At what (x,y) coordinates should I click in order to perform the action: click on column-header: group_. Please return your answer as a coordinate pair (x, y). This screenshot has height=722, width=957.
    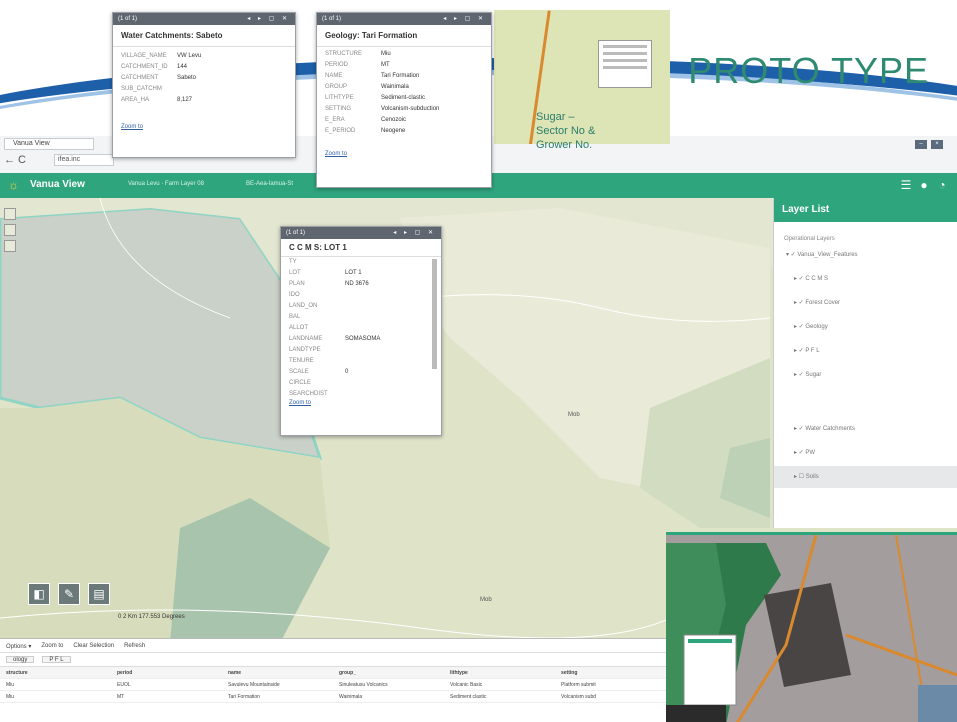
    Looking at the image, I should click on (388, 672).